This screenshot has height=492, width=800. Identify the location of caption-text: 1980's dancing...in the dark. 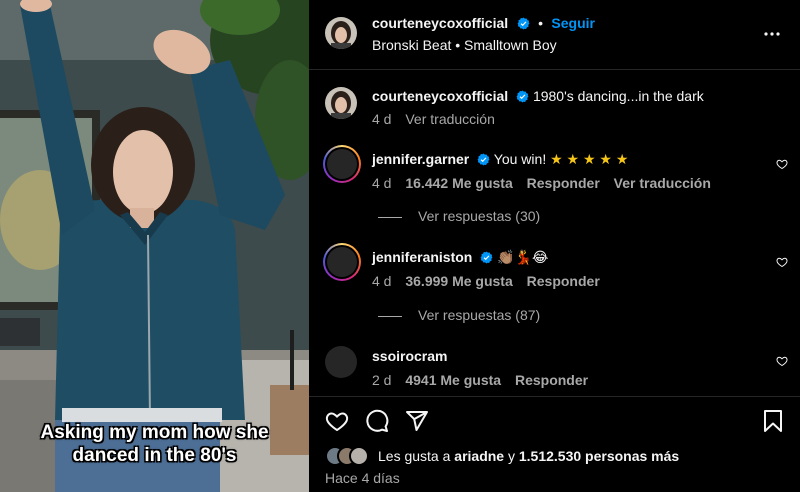
(618, 96).